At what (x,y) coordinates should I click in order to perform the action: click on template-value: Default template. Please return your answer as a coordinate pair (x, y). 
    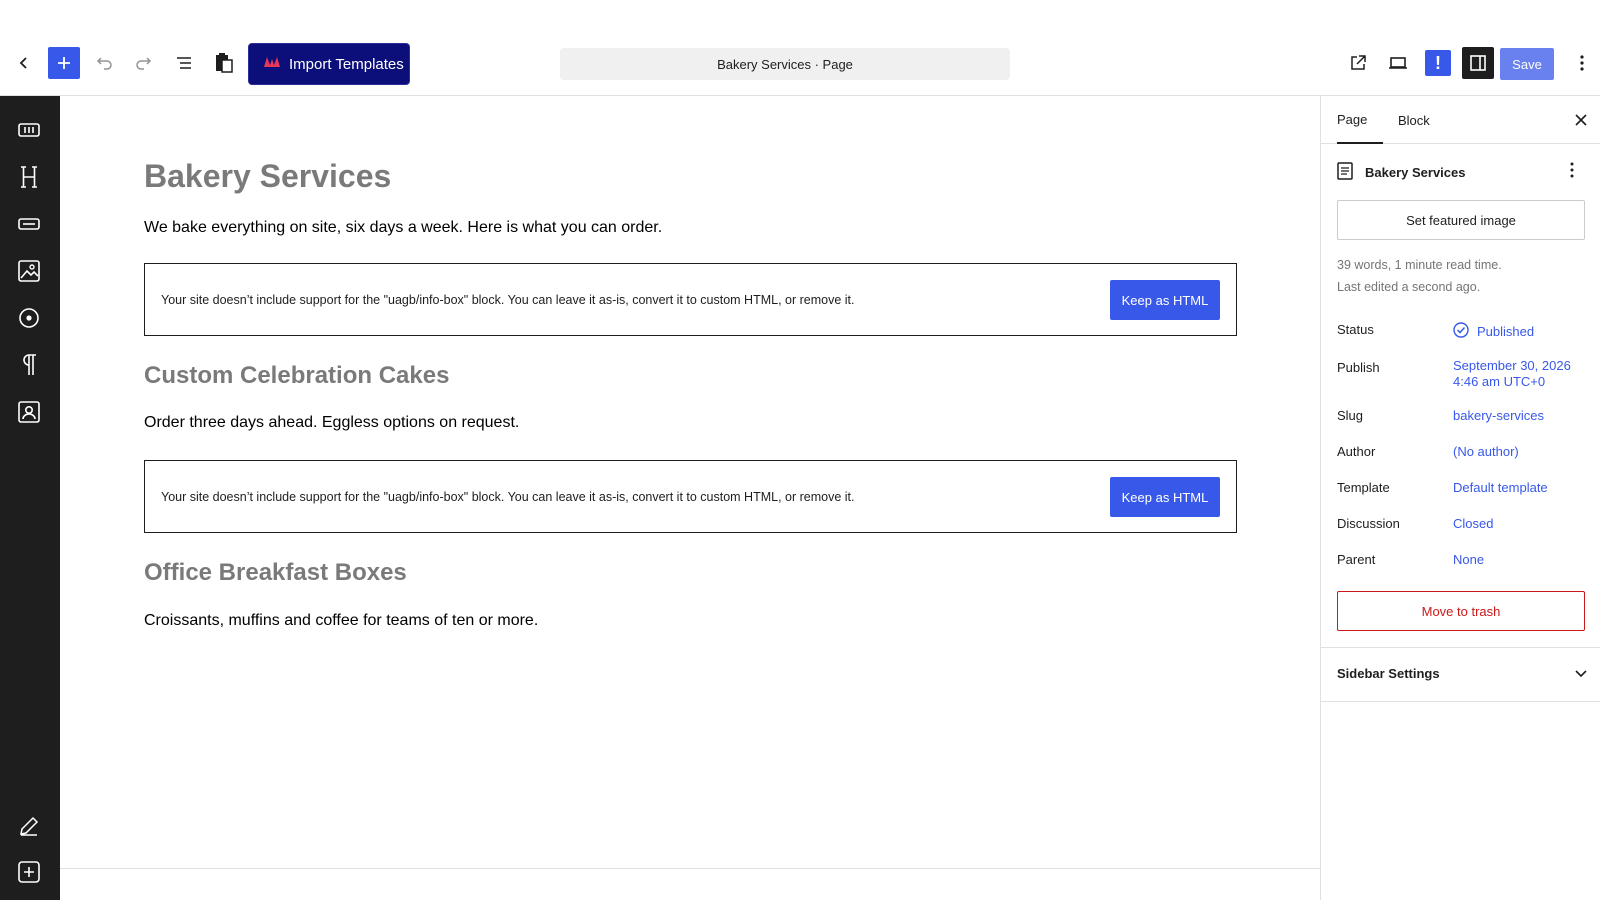
    Looking at the image, I should click on (1500, 488).